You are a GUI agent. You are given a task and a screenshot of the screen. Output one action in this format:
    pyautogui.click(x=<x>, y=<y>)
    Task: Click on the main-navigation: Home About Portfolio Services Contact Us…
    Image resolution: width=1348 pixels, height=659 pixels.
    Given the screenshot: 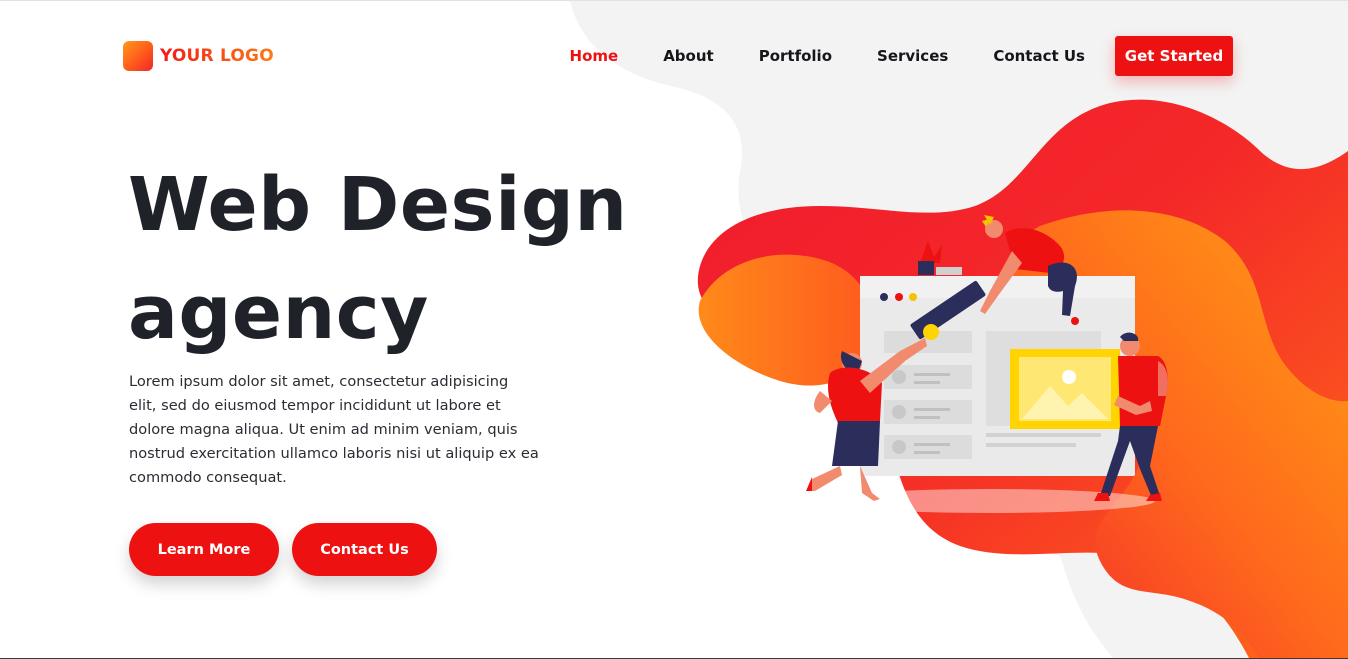 What is the action you would take?
    pyautogui.click(x=901, y=56)
    